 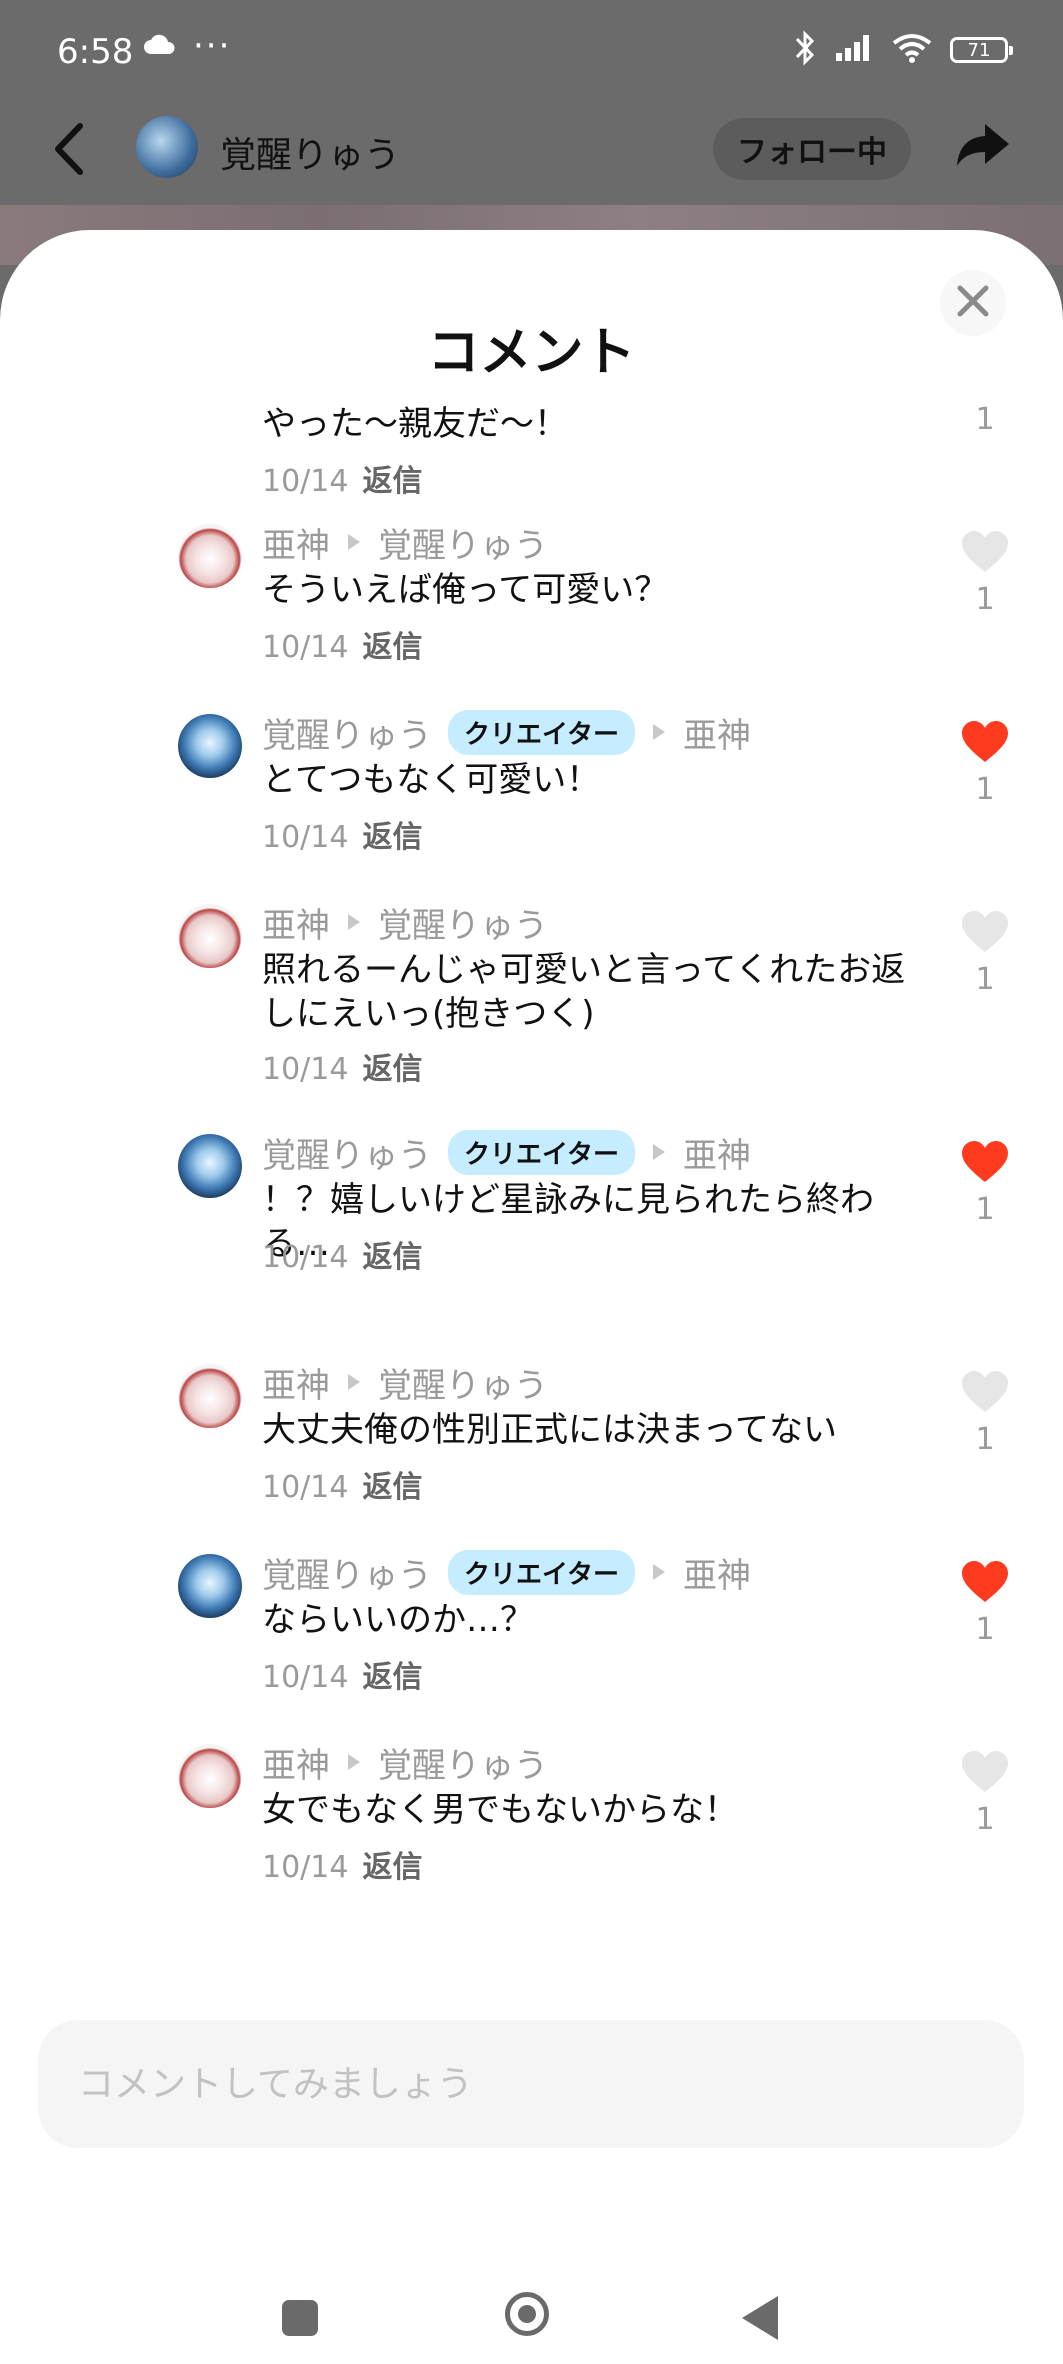 I want to click on follow-button: フォロー中, so click(x=812, y=149).